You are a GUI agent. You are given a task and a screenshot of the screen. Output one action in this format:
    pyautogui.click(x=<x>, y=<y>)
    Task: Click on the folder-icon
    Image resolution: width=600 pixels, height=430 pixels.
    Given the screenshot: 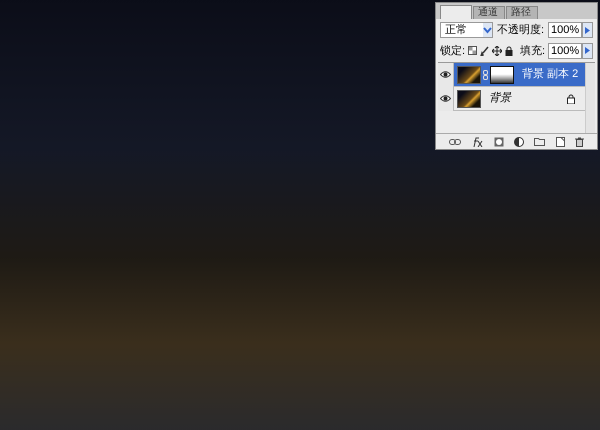 What is the action you would take?
    pyautogui.click(x=540, y=141)
    